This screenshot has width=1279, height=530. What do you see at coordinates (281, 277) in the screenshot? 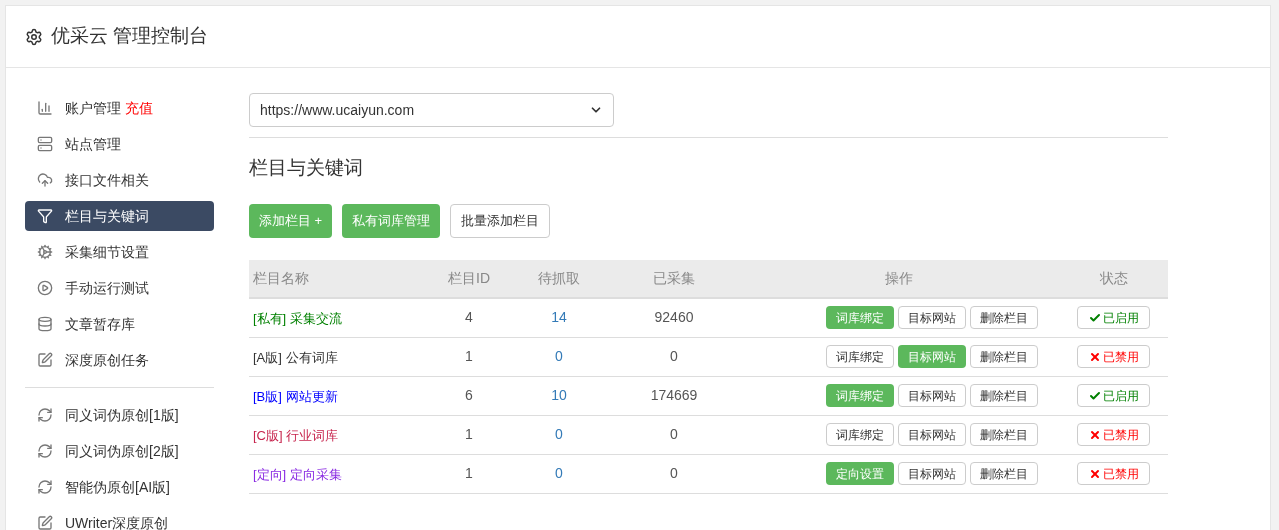
I see `column-header: 栏目名称` at bounding box center [281, 277].